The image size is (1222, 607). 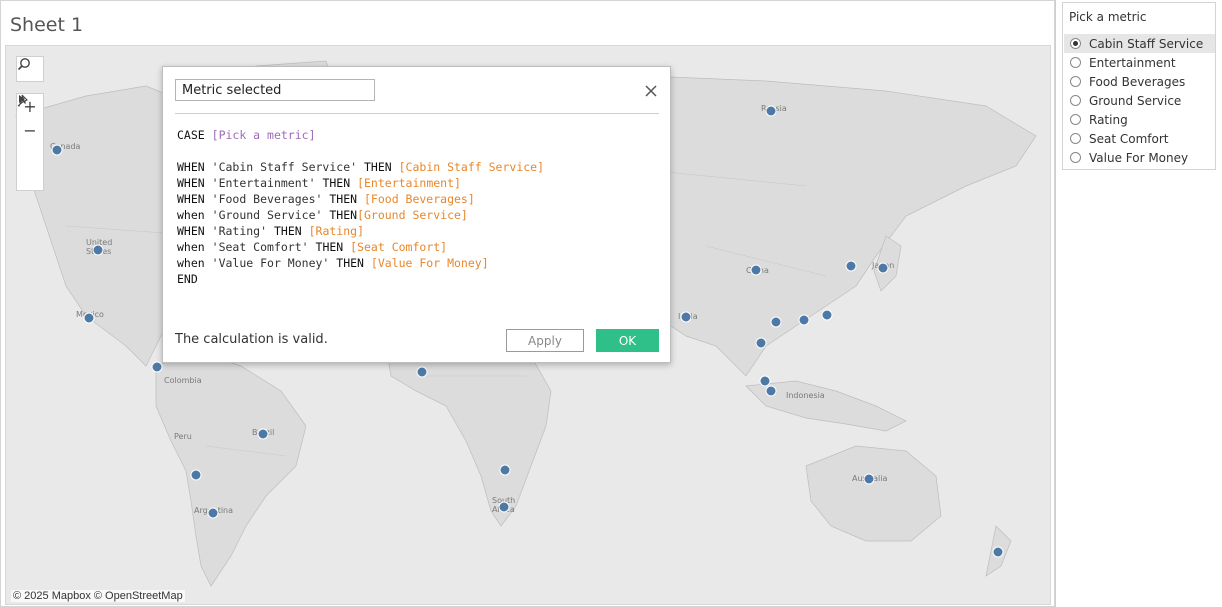 I want to click on south-america-shape, so click(x=231, y=468).